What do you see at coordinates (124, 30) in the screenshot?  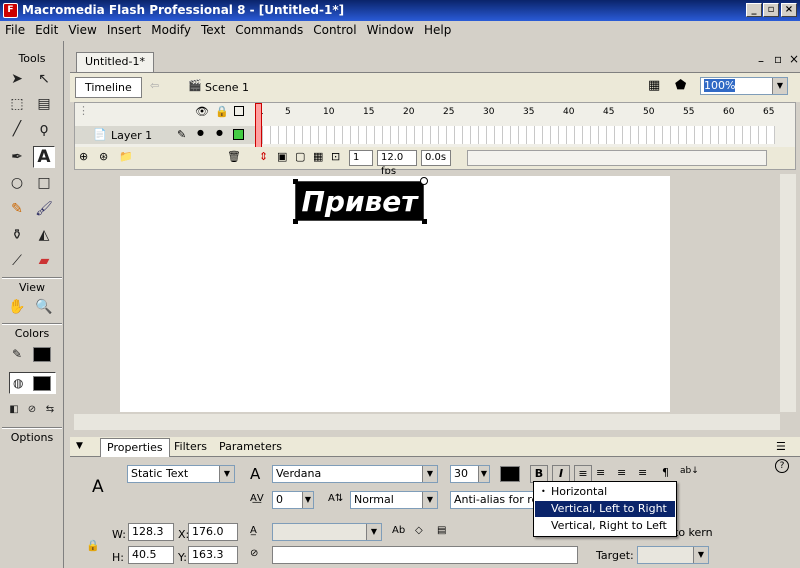 I see `menu-insert: Insert` at bounding box center [124, 30].